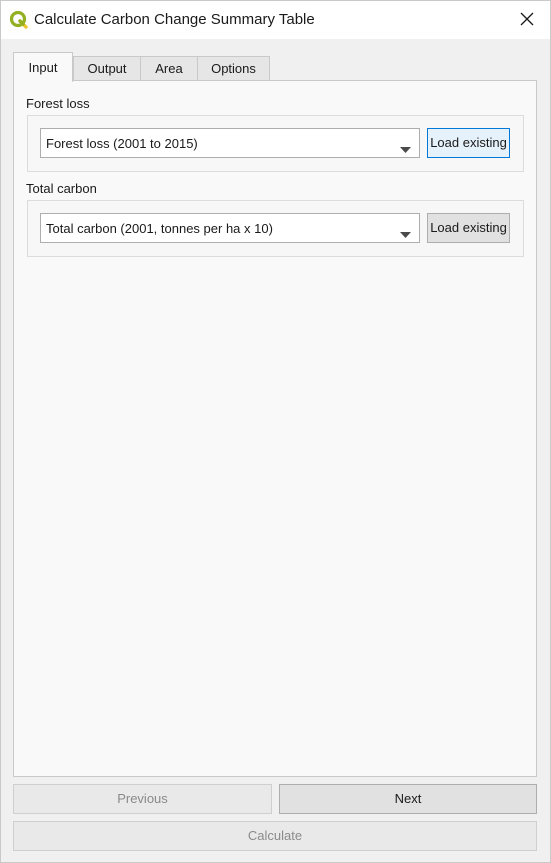  I want to click on previous-button: Previous, so click(142, 799).